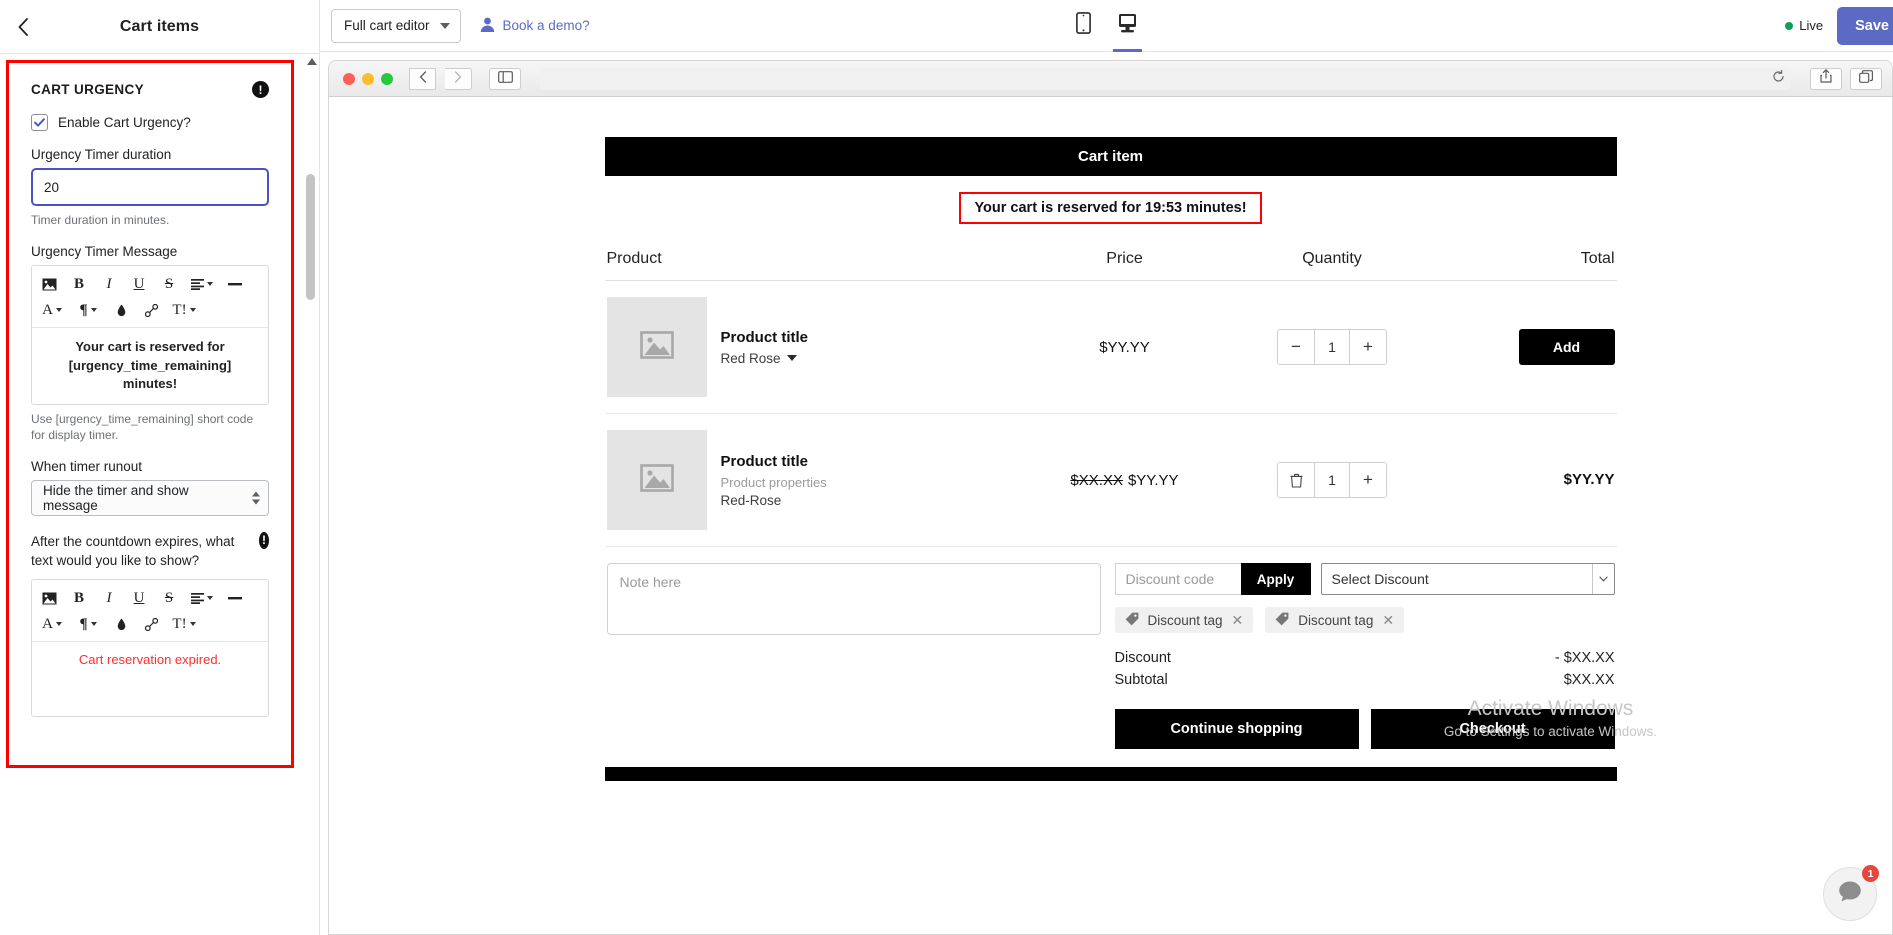 The width and height of the screenshot is (1893, 935). Describe the element at coordinates (1364, 729) in the screenshot. I see `cart-actions: Continue shopping Checkout` at that location.